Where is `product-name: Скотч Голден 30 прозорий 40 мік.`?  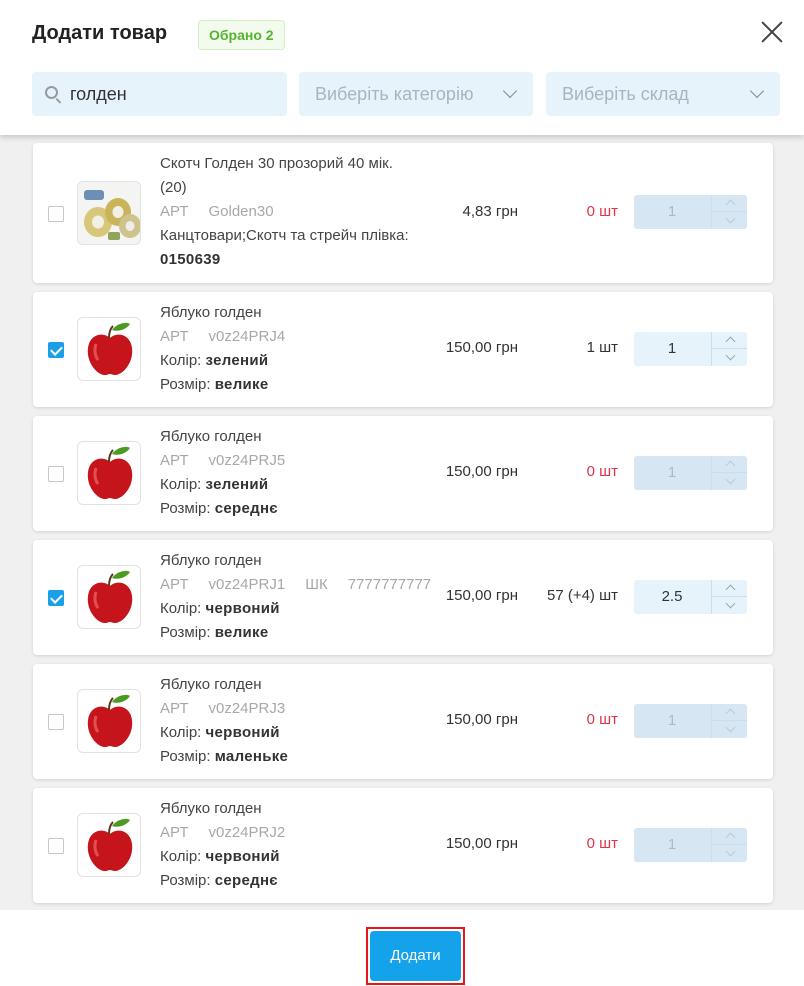 product-name: Скотч Голден 30 прозорий 40 мік. is located at coordinates (276, 163).